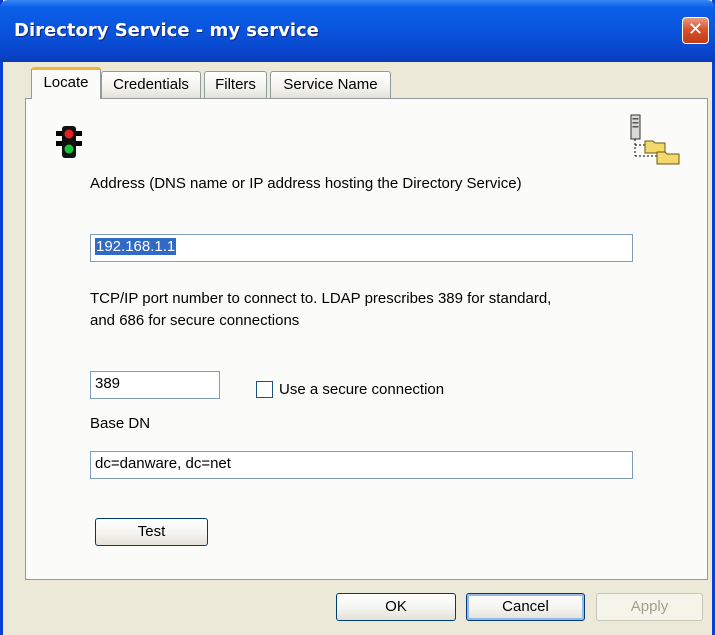  What do you see at coordinates (108, 383) in the screenshot?
I see `port-value: 389` at bounding box center [108, 383].